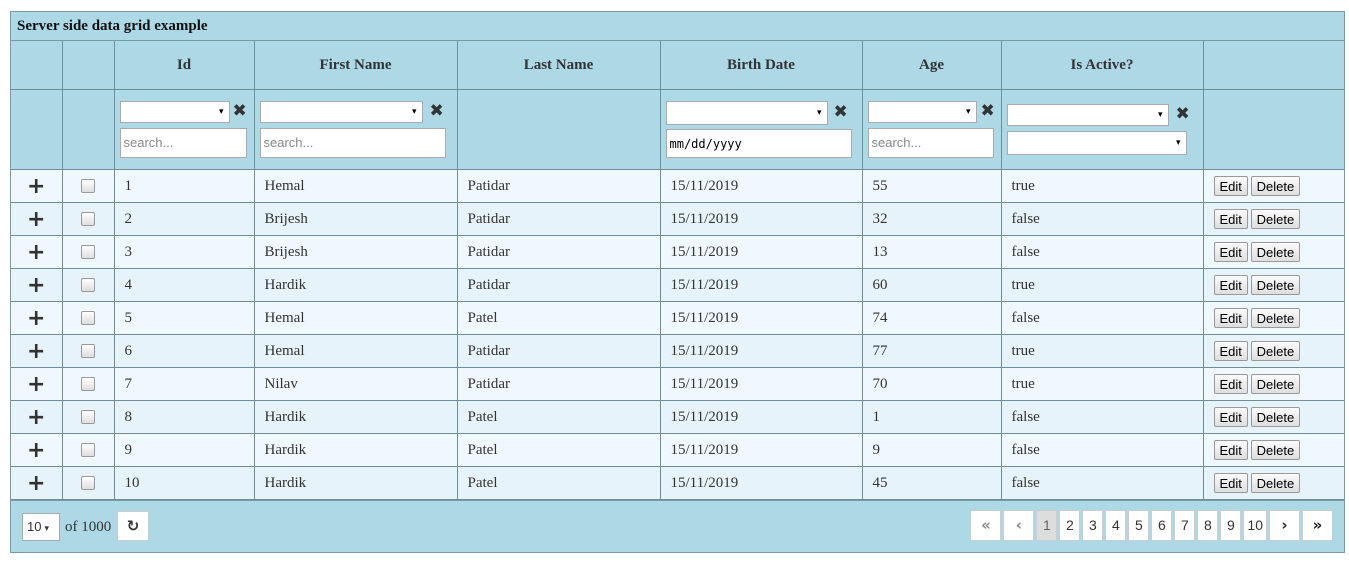 This screenshot has width=1349, height=562. Describe the element at coordinates (1116, 525) in the screenshot. I see `page-button: 4` at that location.